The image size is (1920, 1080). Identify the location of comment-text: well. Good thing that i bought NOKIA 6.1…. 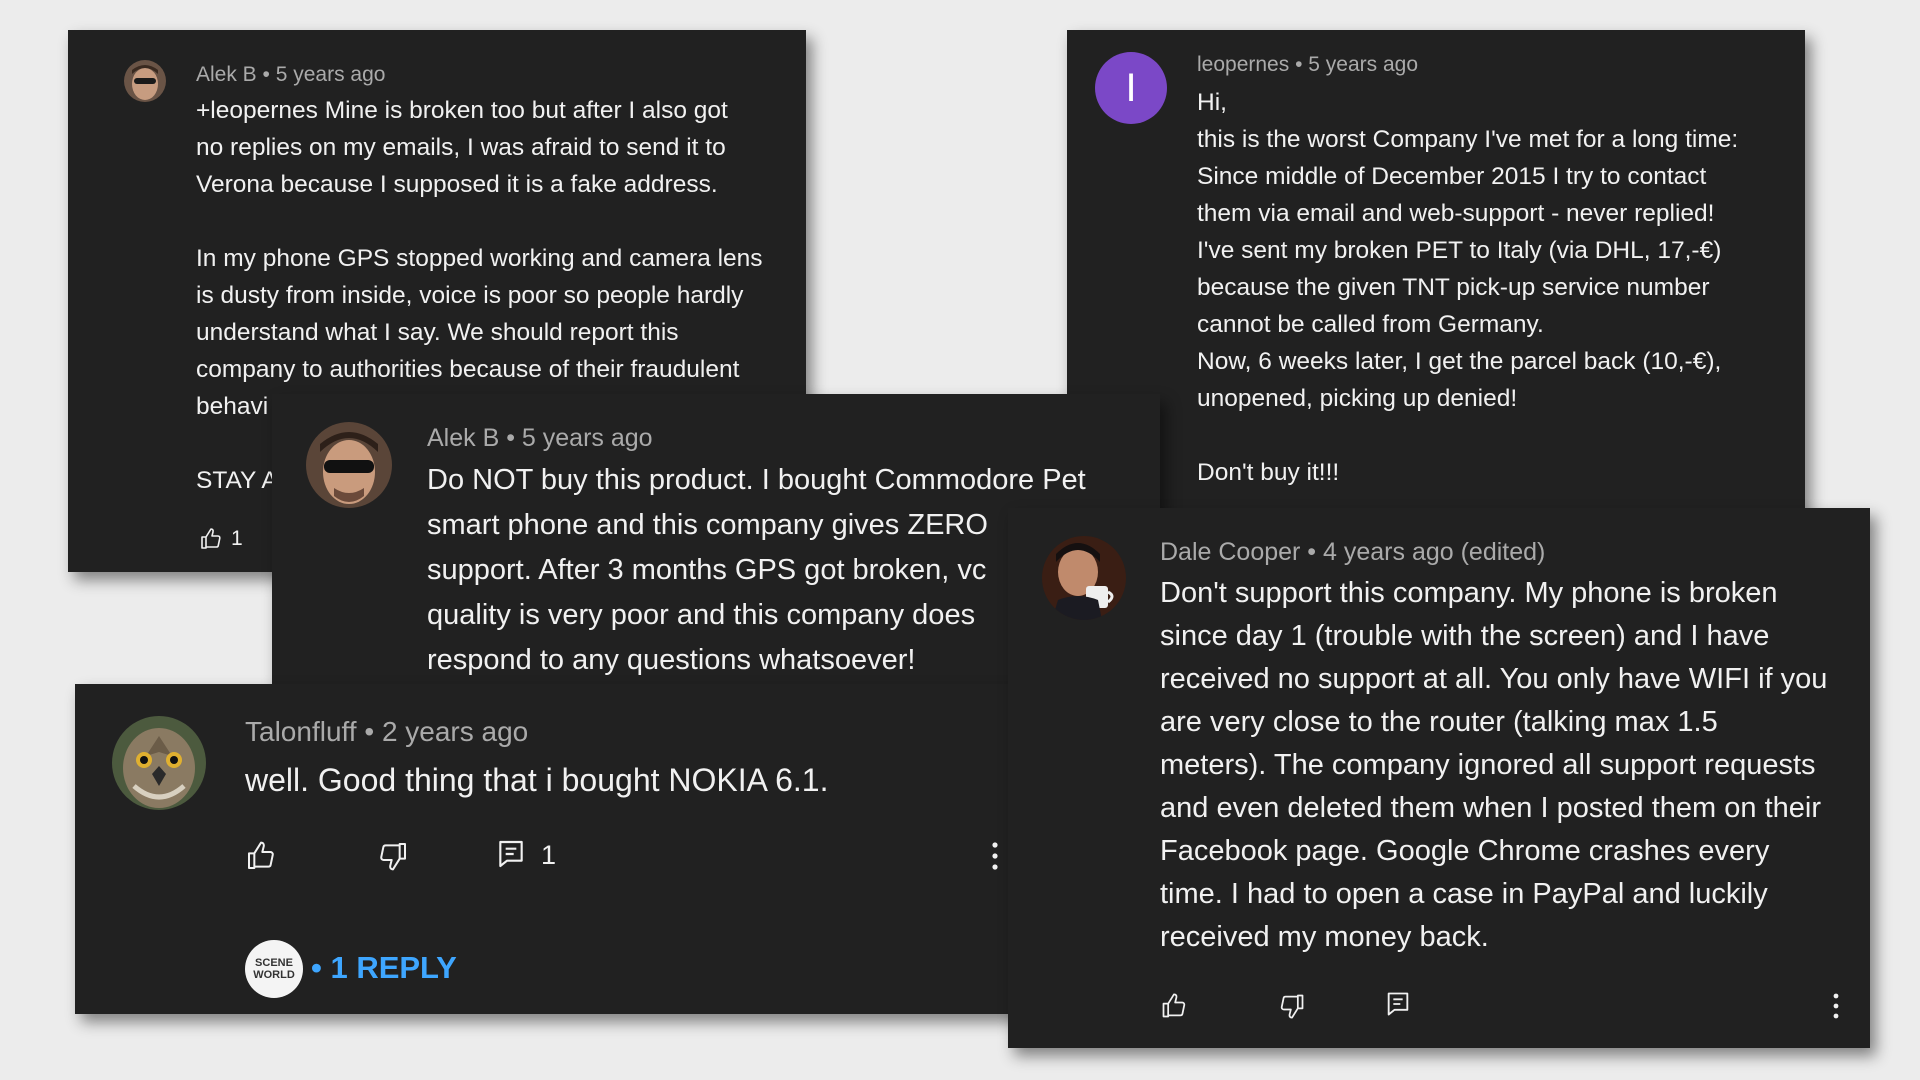
(537, 780).